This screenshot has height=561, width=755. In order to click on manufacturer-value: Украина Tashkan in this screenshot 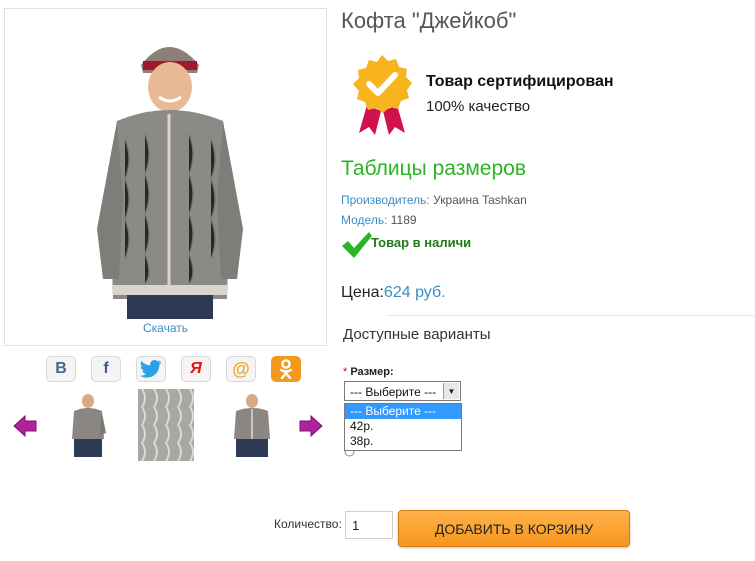, I will do `click(480, 200)`.